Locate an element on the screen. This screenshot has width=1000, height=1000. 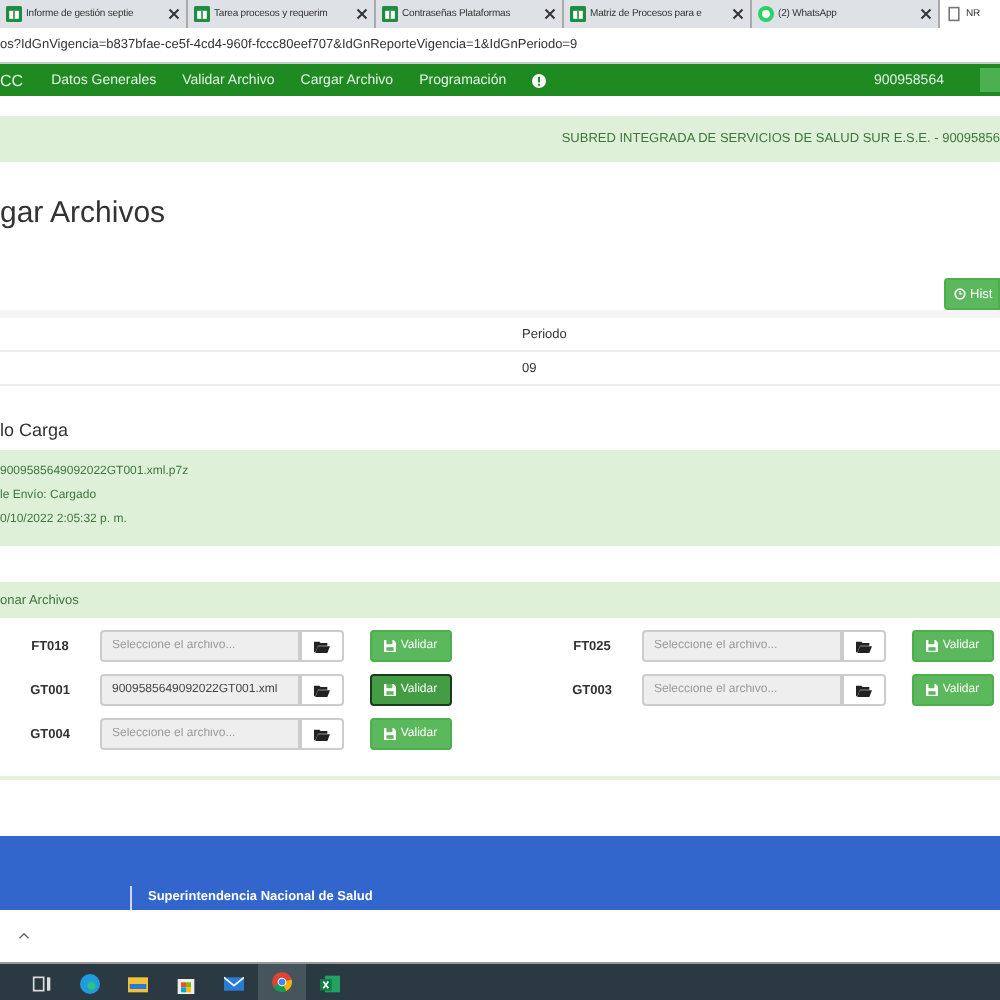
page-title: gar Archivos is located at coordinates (84, 214).